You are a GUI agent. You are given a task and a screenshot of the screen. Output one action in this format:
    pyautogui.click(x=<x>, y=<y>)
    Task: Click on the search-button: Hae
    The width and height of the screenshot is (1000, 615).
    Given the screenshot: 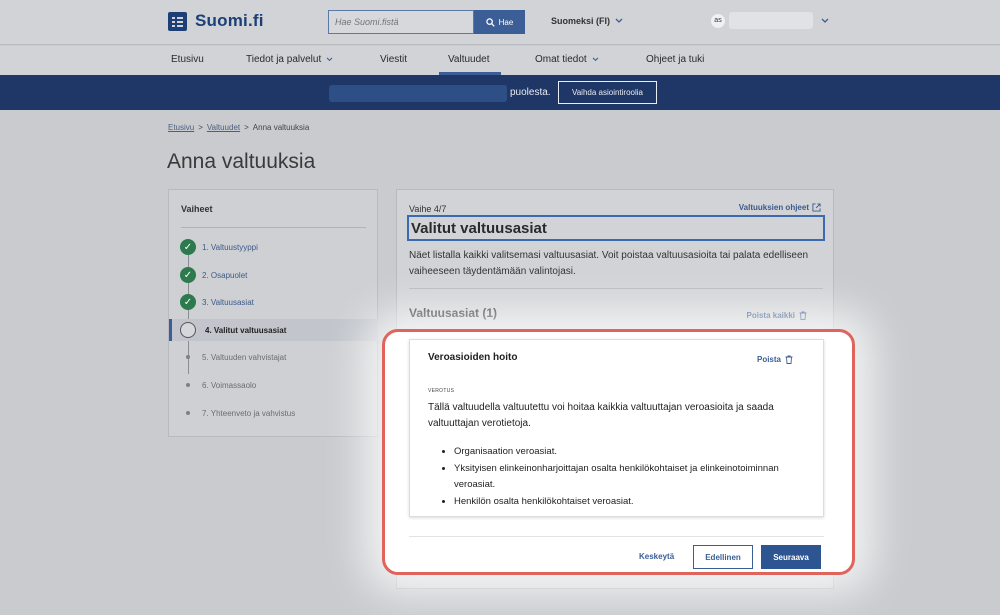 What is the action you would take?
    pyautogui.click(x=499, y=22)
    